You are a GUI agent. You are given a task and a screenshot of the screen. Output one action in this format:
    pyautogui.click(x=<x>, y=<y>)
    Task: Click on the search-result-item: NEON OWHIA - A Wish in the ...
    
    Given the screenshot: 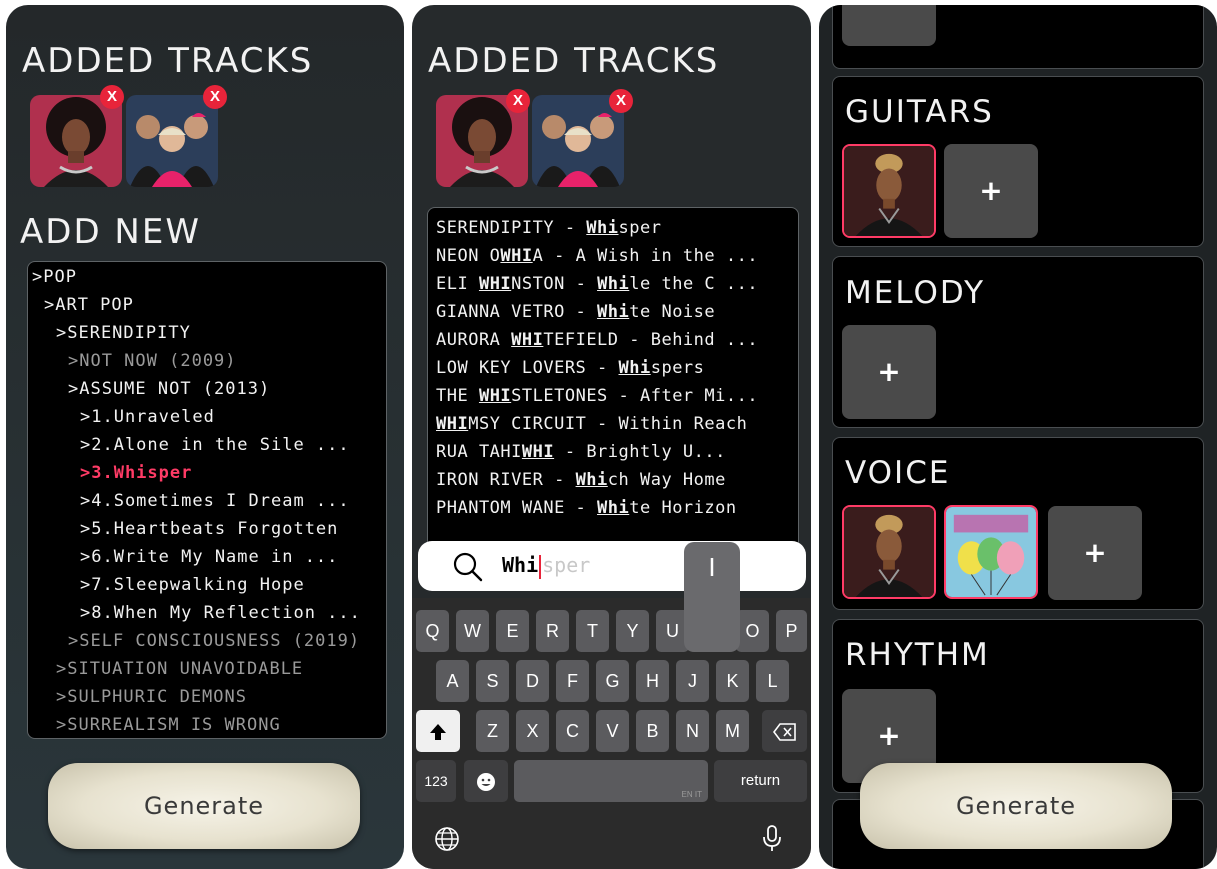 What is the action you would take?
    pyautogui.click(x=597, y=256)
    